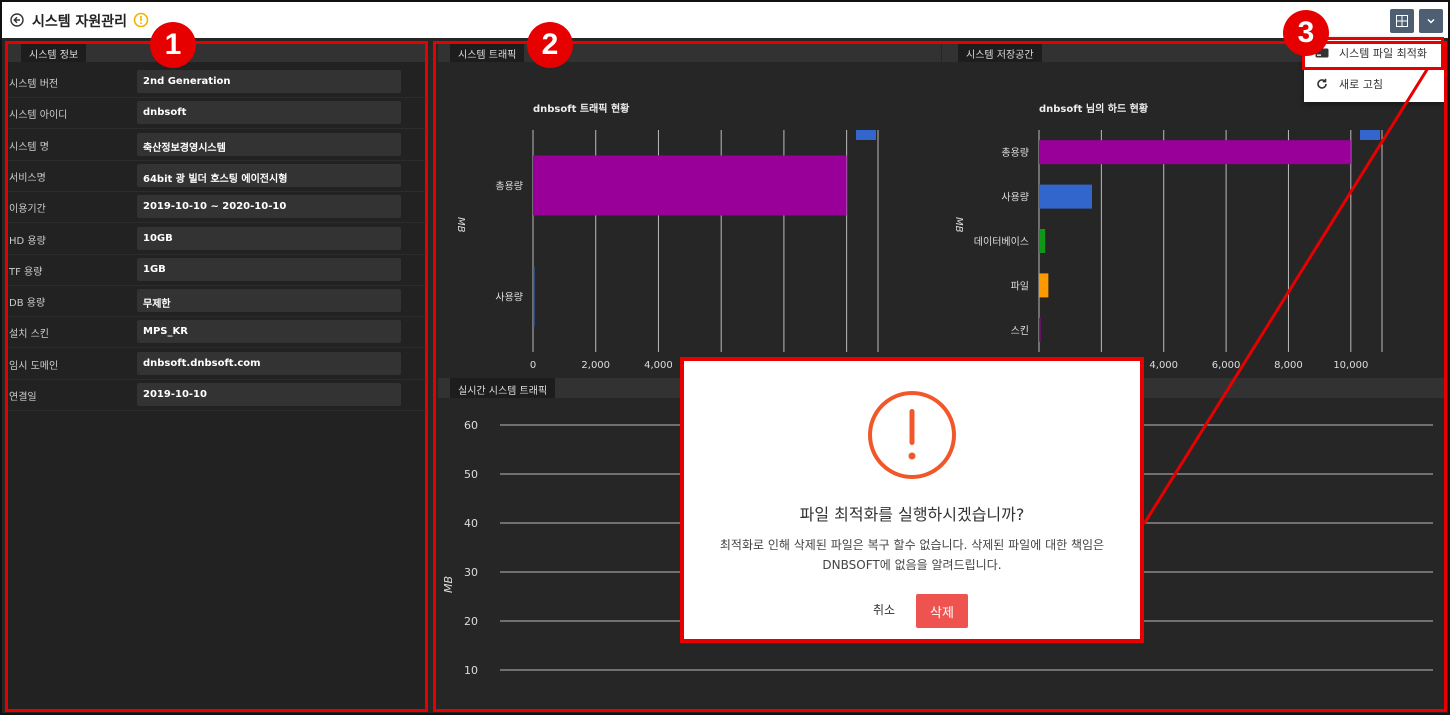  Describe the element at coordinates (27, 178) in the screenshot. I see `info-label: 서비스명` at that location.